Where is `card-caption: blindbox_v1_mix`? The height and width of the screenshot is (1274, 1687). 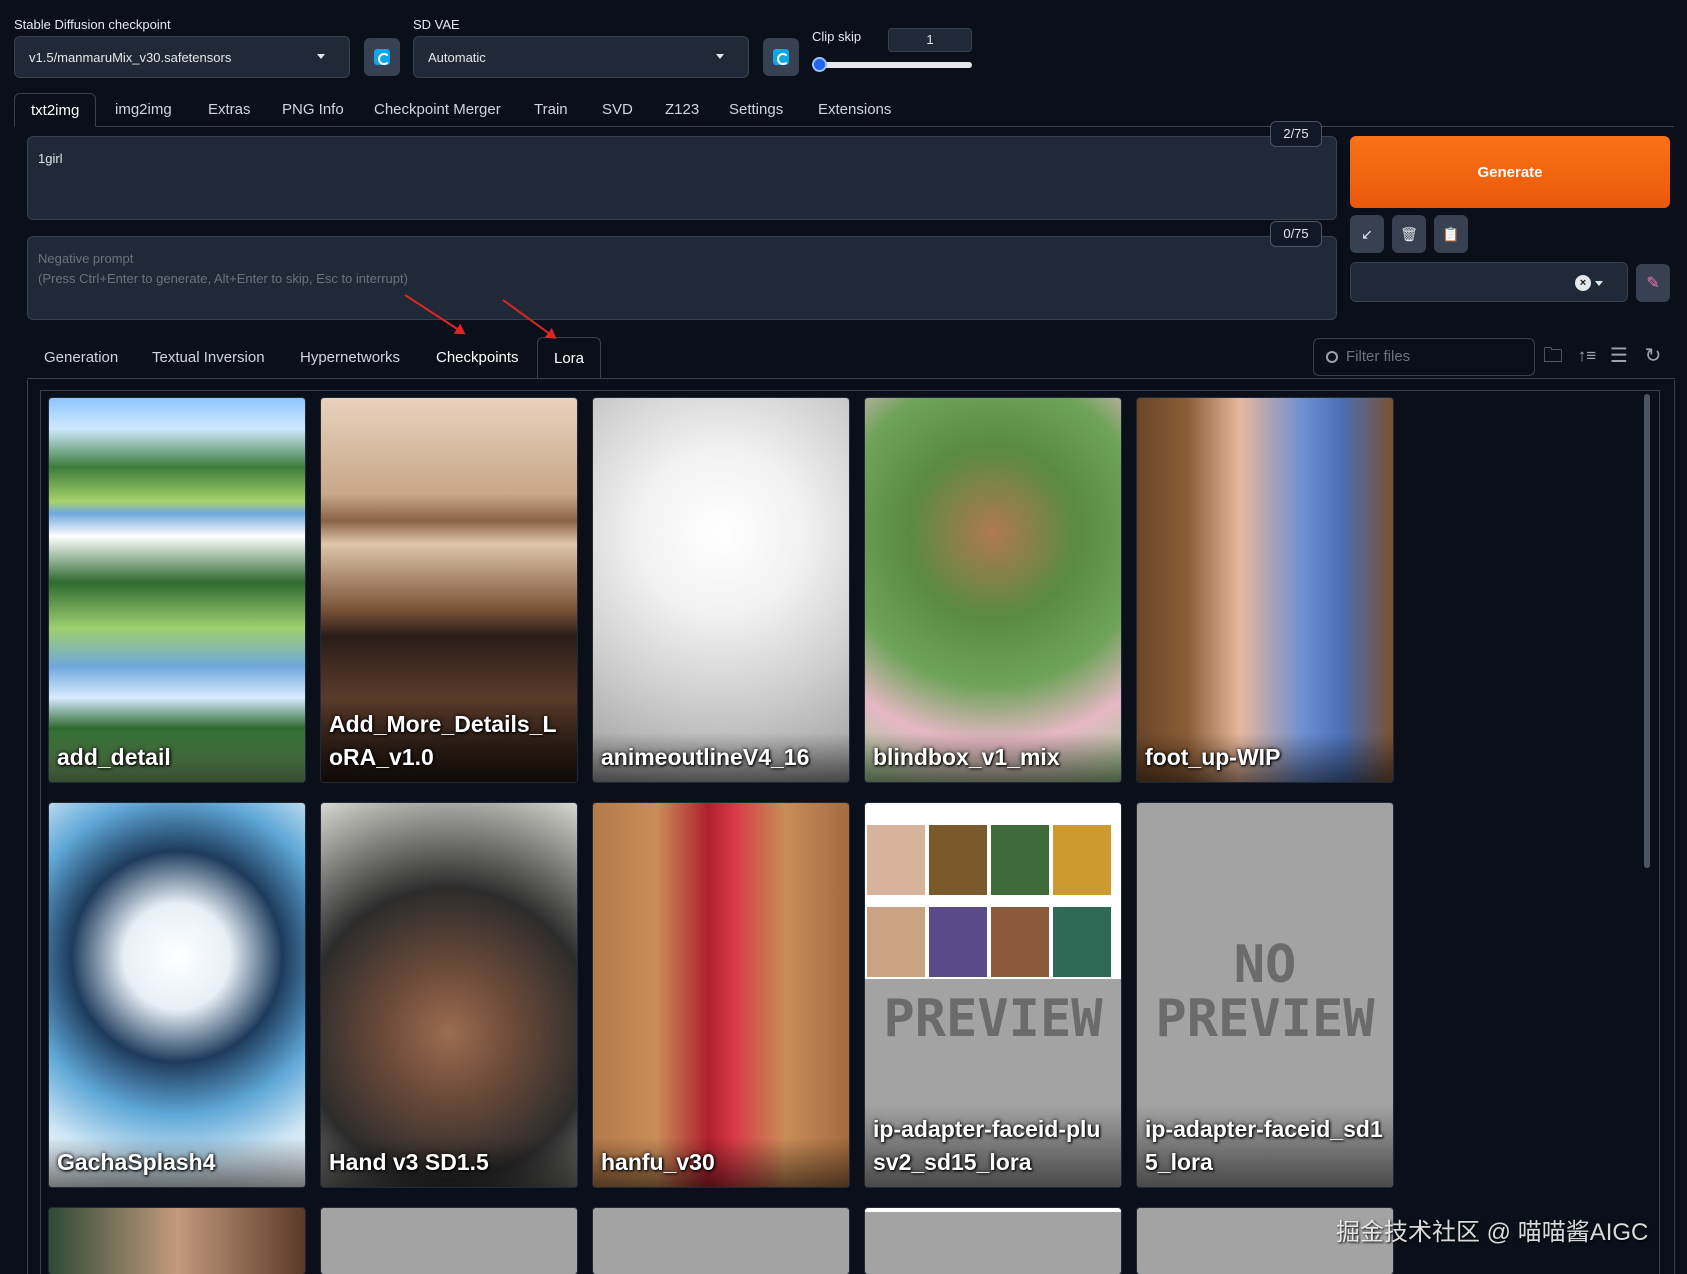
card-caption: blindbox_v1_mix is located at coordinates (993, 757).